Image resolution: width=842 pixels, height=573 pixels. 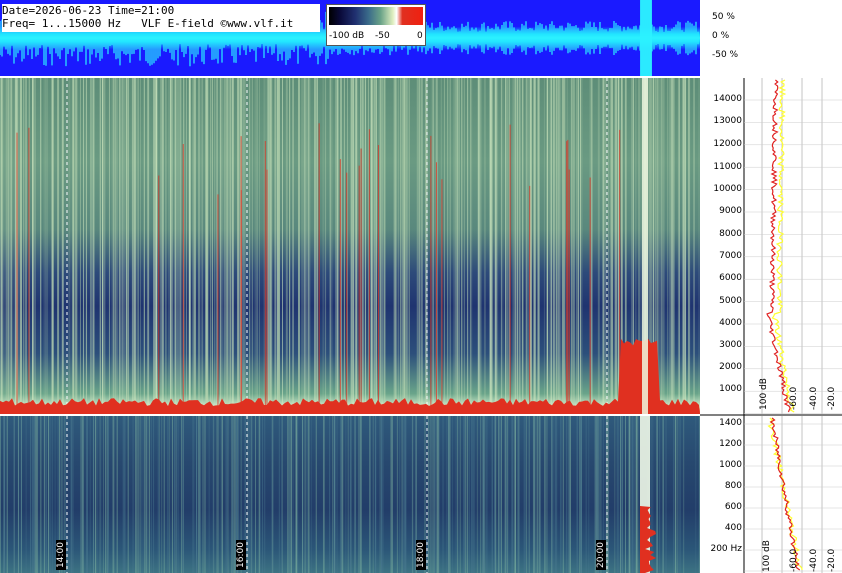 I want to click on freq-tick: 3000, so click(x=730, y=345).